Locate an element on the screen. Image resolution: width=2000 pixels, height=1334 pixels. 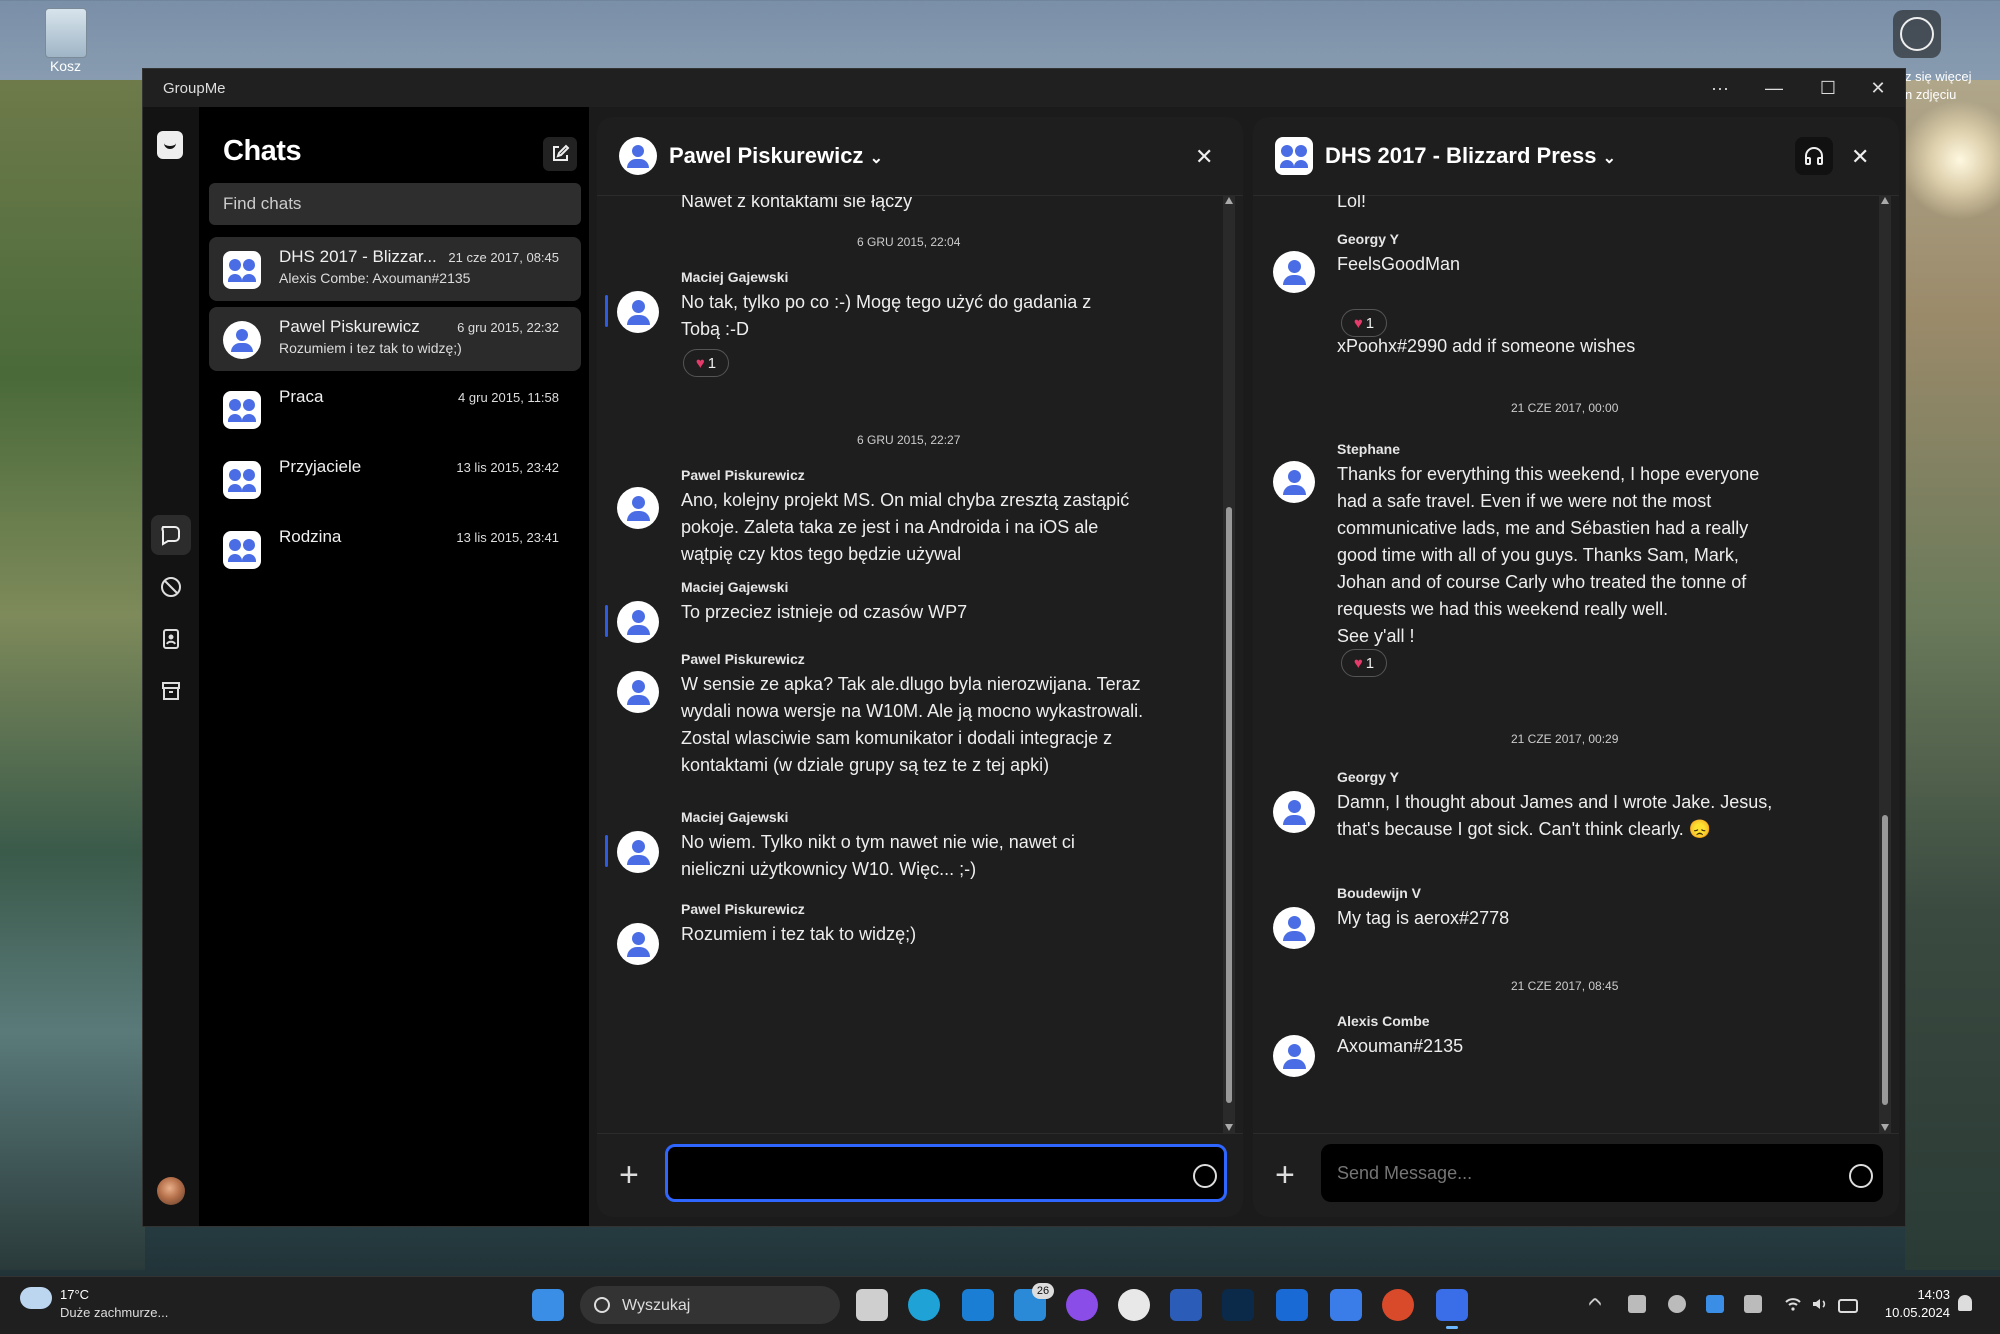
recycle-bin-desktop-icon: Kosz is located at coordinates (65, 41).